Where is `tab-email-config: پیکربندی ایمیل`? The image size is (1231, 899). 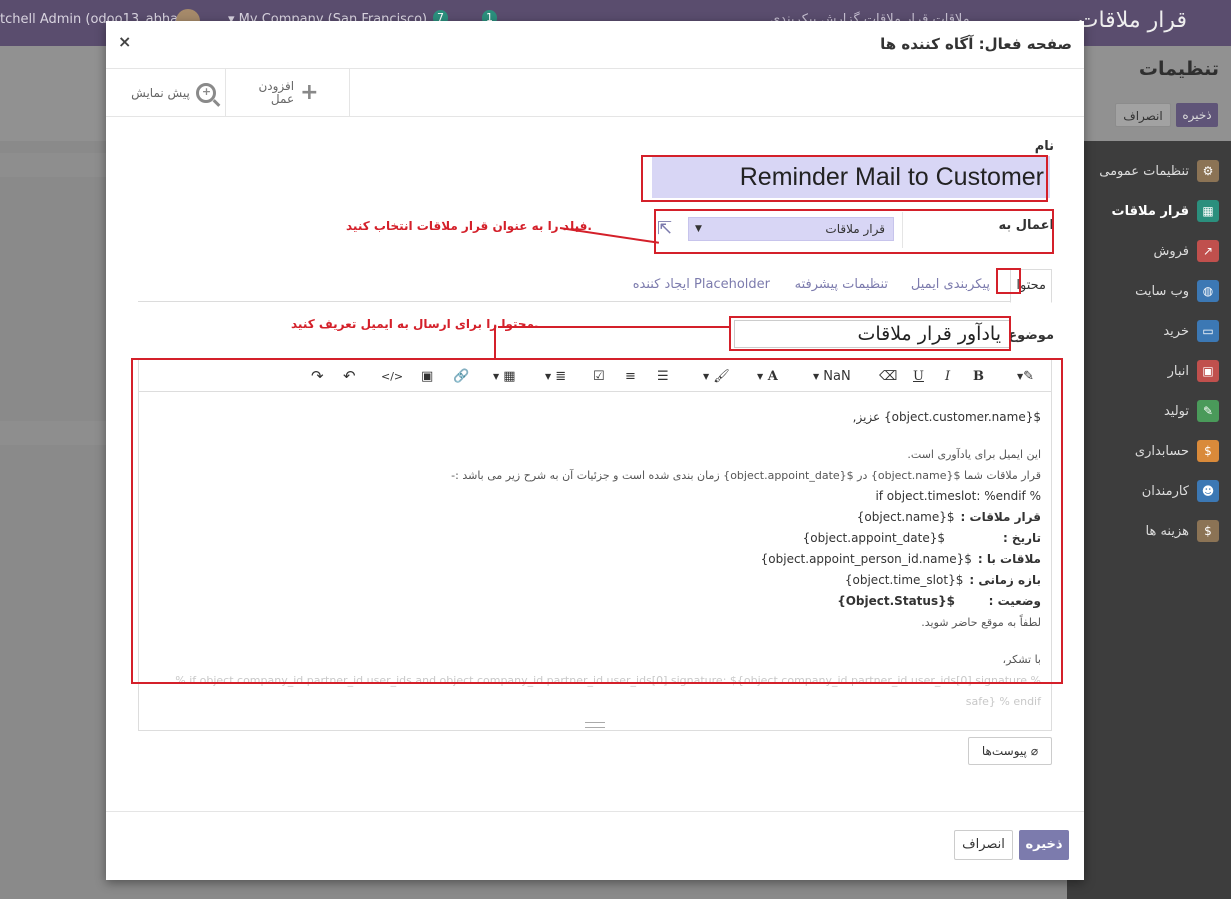
tab-email-config: پیکربندی ایمیل is located at coordinates (950, 284).